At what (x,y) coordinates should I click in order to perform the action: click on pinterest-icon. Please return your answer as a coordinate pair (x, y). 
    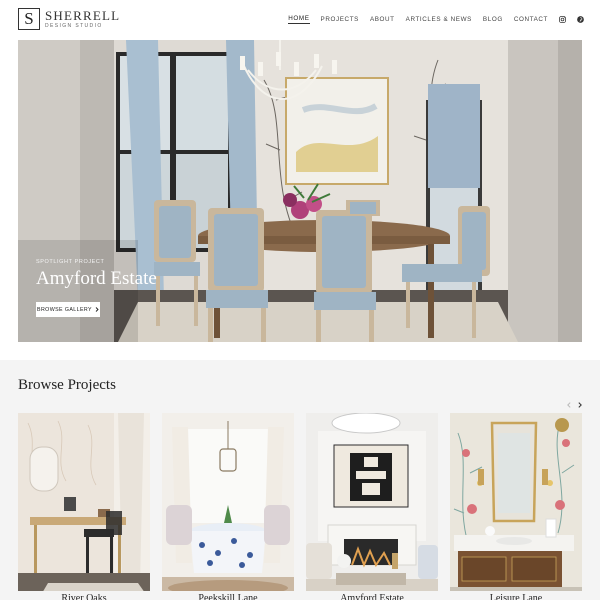
    Looking at the image, I should click on (580, 20).